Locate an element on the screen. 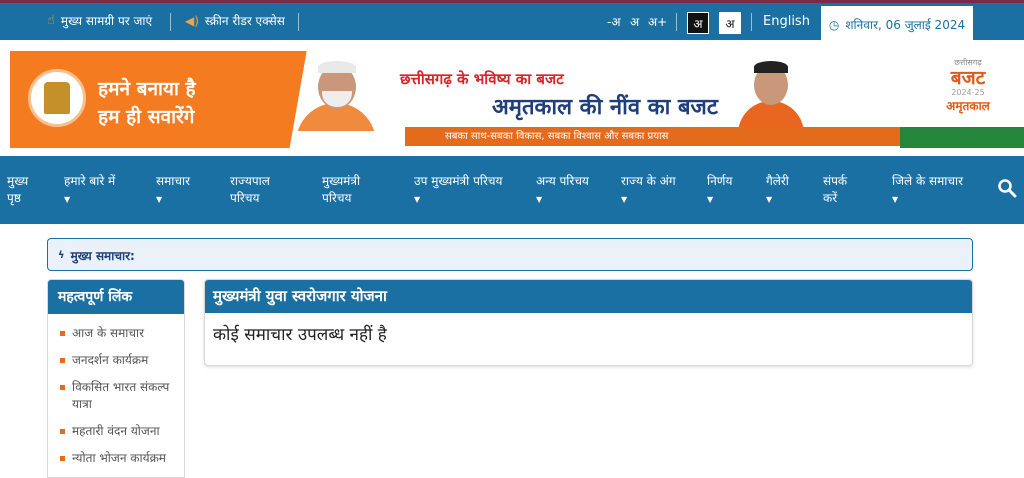  empty-state-message: कोई समाचार उपलब्ध नहीं है is located at coordinates (300, 335).